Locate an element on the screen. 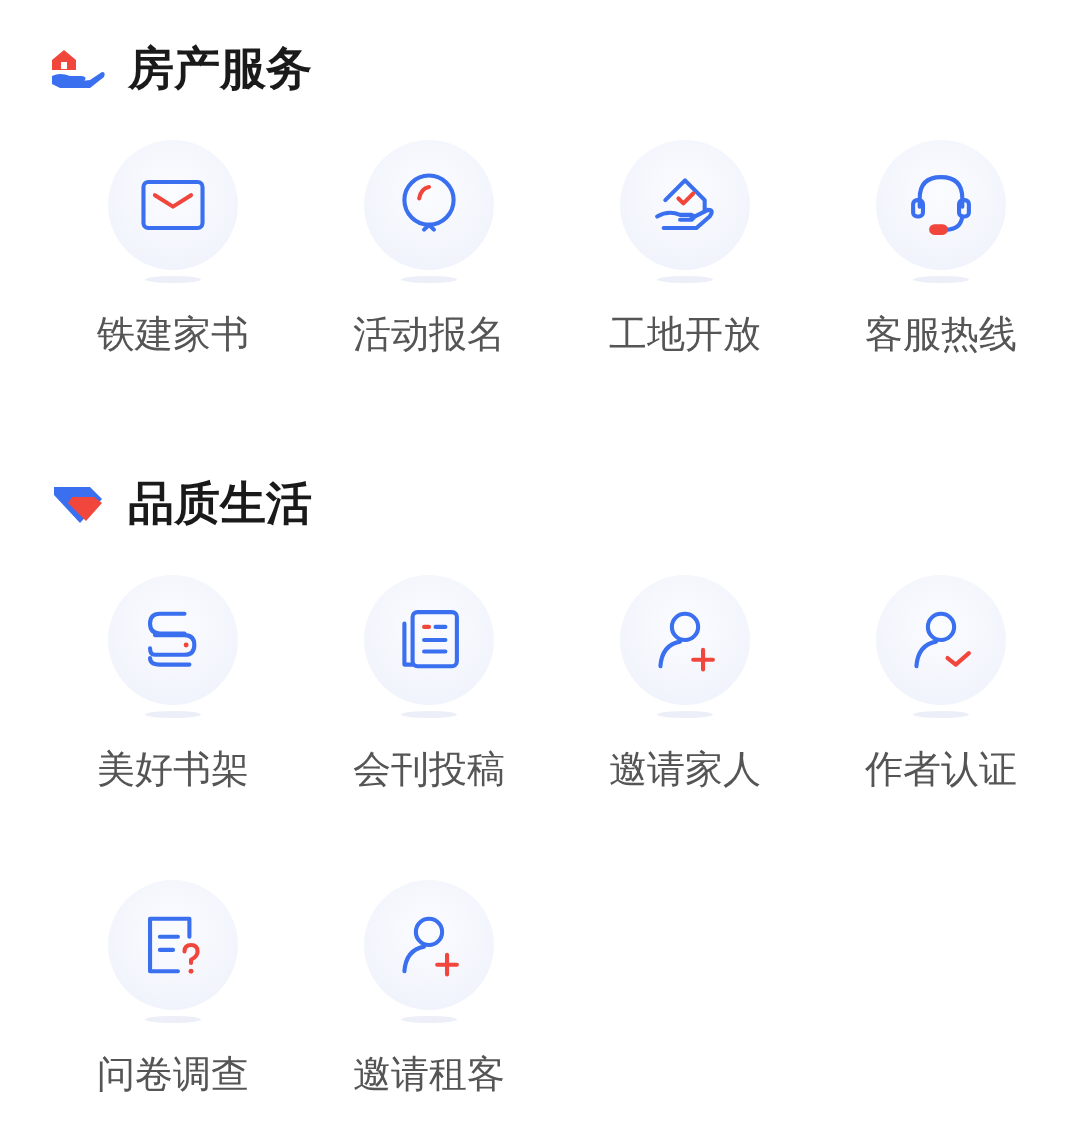 The width and height of the screenshot is (1080, 1138). service-button: 美好书架 is located at coordinates (173, 685).